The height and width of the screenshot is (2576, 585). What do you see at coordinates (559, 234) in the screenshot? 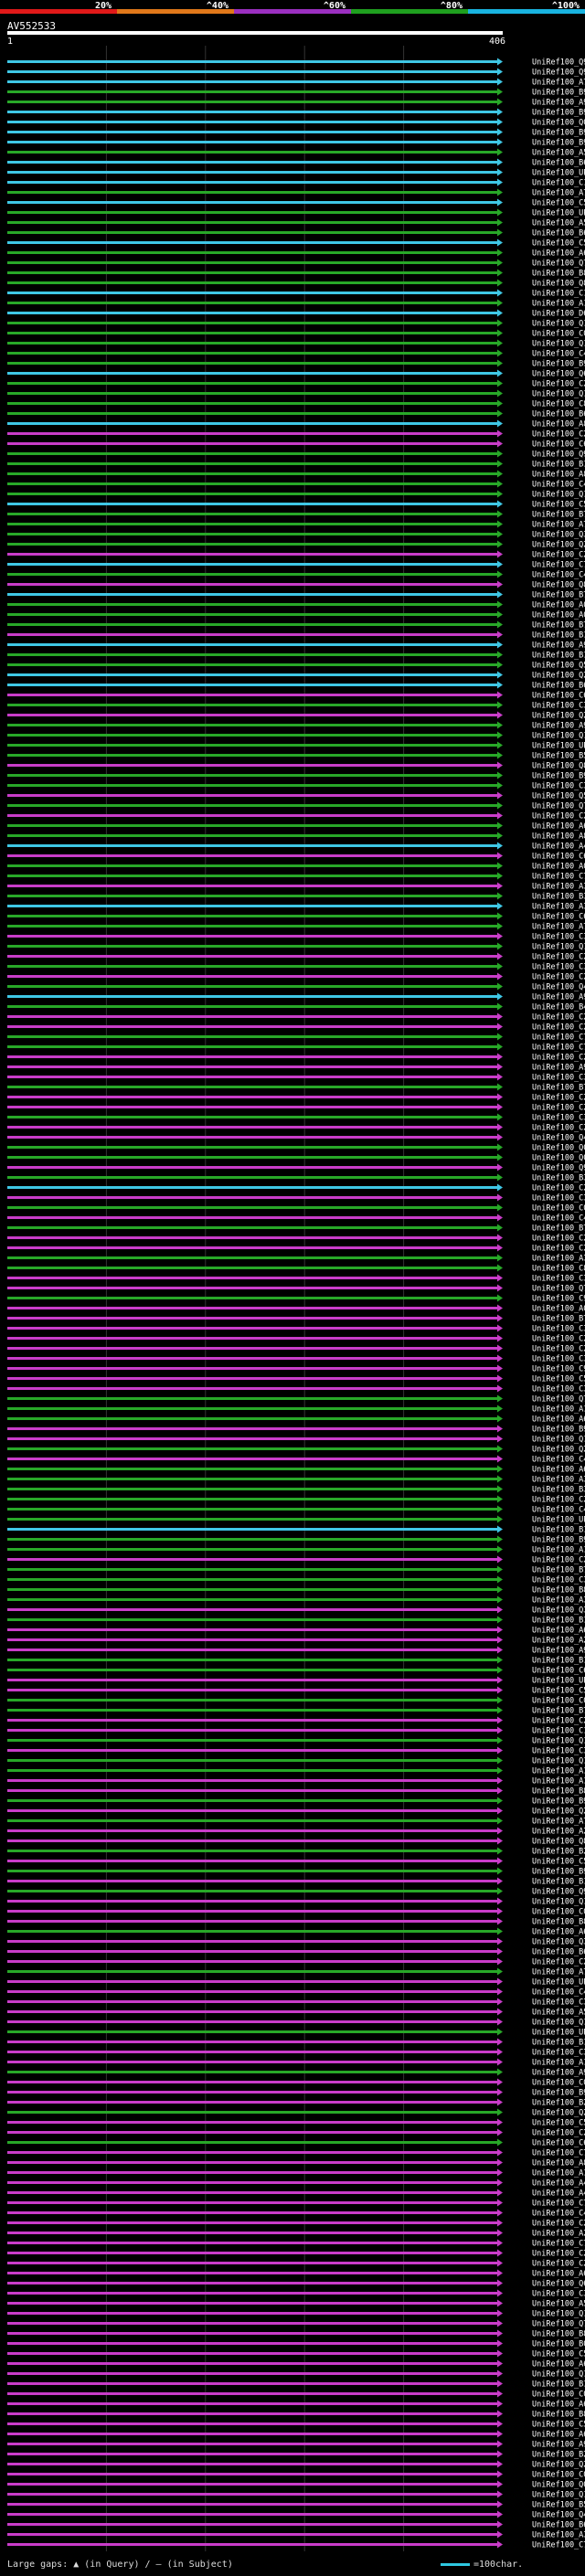
I see `hit-label: UniRef100_B6TX19` at bounding box center [559, 234].